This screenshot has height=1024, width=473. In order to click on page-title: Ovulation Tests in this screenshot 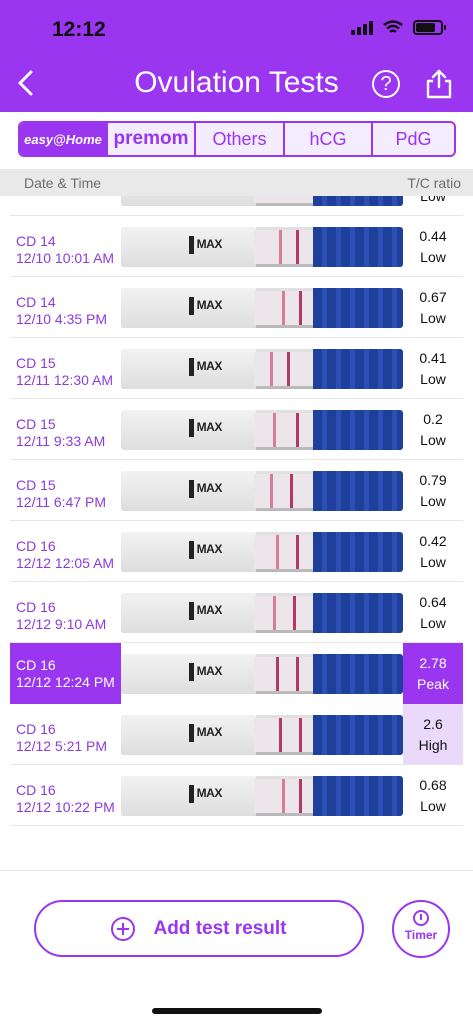, I will do `click(236, 82)`.